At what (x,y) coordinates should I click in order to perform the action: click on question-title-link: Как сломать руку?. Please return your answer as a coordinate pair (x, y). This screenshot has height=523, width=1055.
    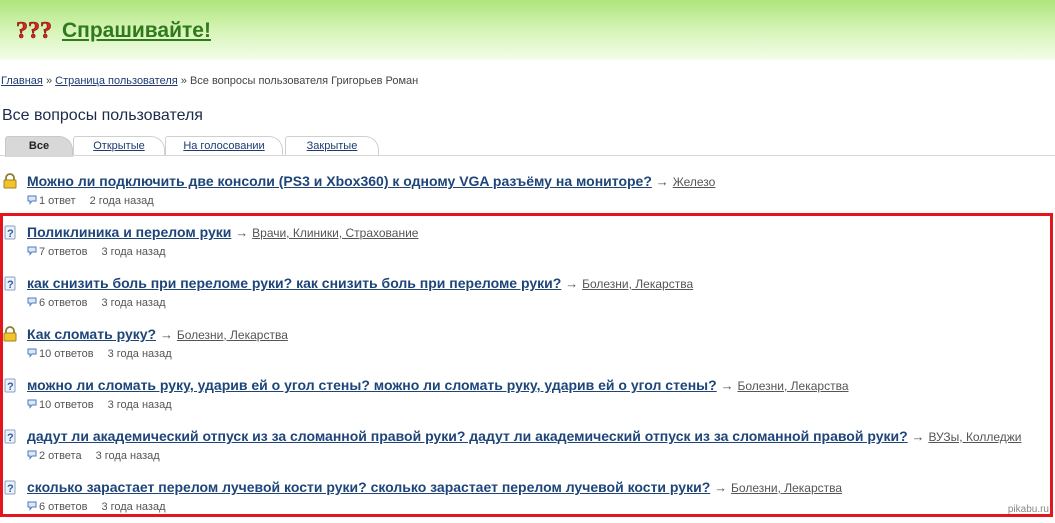
    Looking at the image, I should click on (91, 334).